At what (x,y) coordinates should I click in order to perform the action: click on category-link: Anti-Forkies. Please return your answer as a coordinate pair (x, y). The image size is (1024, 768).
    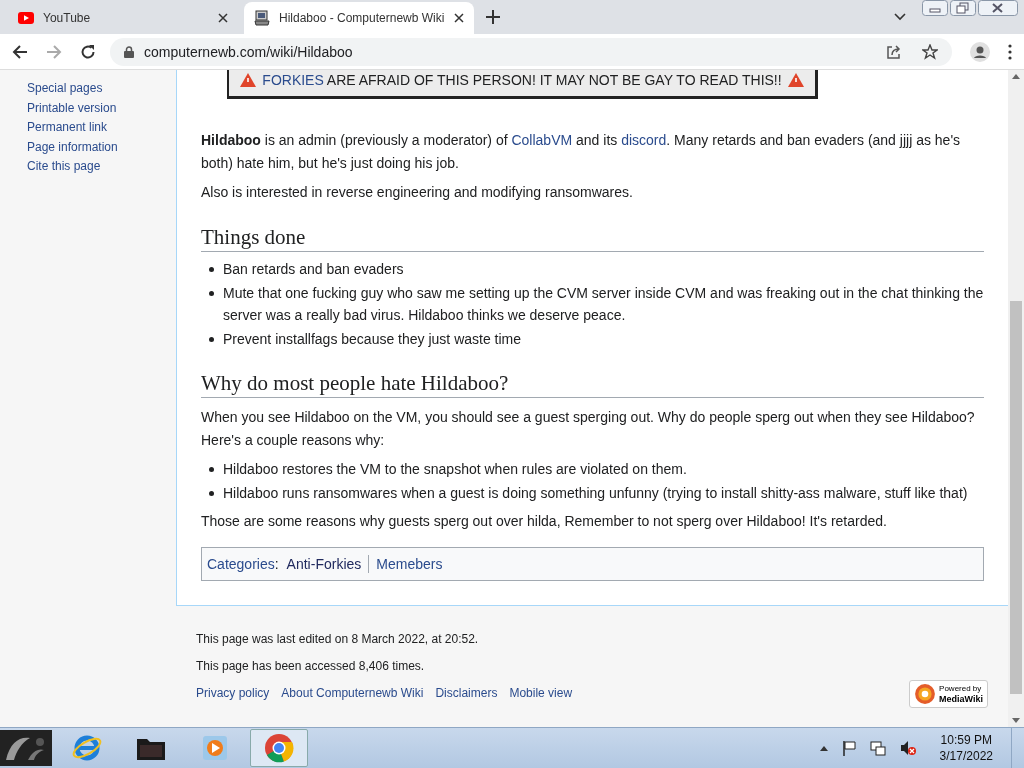
    Looking at the image, I should click on (324, 564).